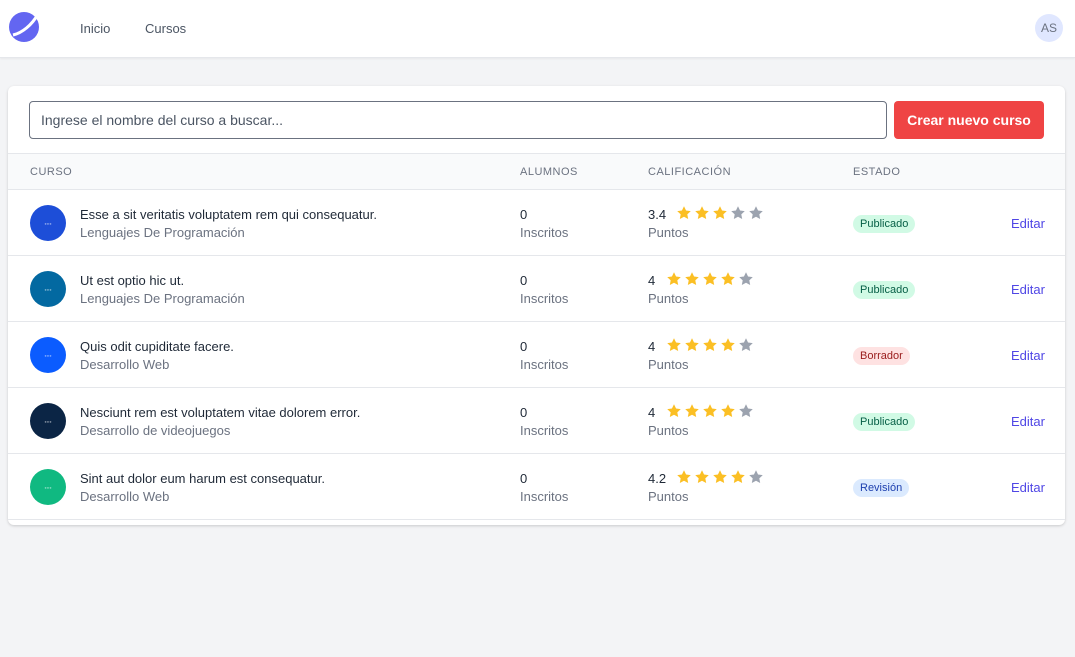 The width and height of the screenshot is (1075, 657). What do you see at coordinates (458, 120) in the screenshot?
I see `search-input` at bounding box center [458, 120].